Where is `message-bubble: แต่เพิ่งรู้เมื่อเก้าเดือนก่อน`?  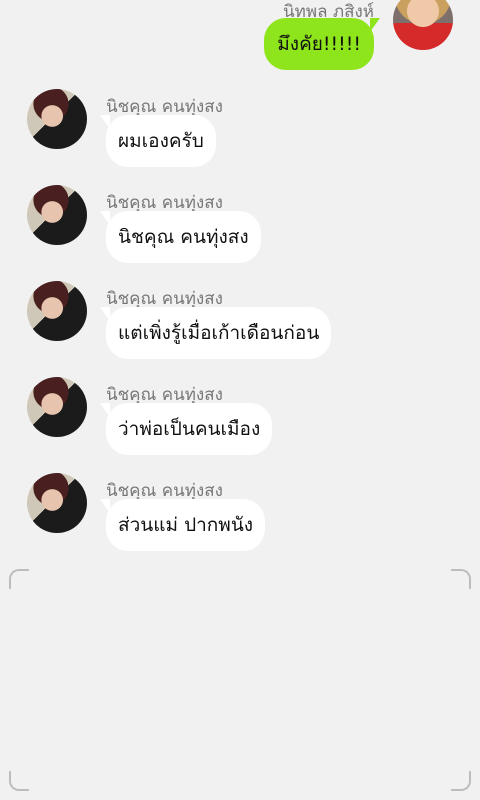
message-bubble: แต่เพิ่งรู้เมื่อเก้าเดือนก่อน is located at coordinates (215, 333).